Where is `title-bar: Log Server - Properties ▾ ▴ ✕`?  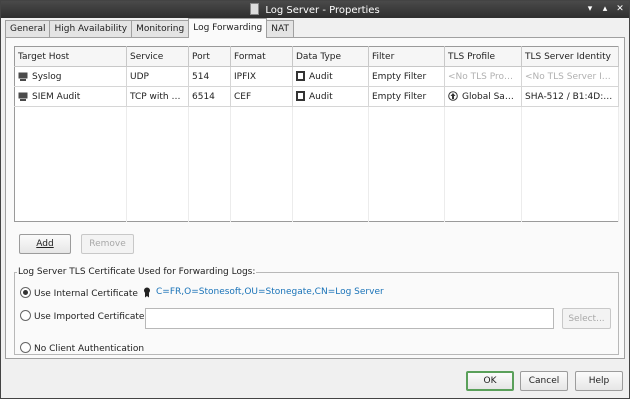
title-bar: Log Server - Properties ▾ ▴ ✕ is located at coordinates (315, 9).